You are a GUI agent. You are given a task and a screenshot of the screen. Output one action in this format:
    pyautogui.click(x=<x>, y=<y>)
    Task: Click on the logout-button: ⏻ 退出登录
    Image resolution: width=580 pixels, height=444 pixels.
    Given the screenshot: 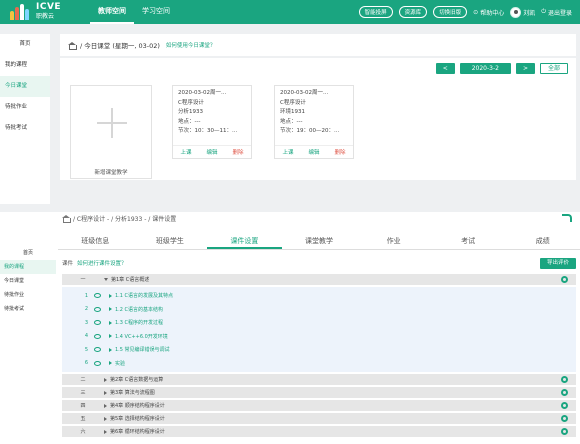 What is the action you would take?
    pyautogui.click(x=556, y=12)
    